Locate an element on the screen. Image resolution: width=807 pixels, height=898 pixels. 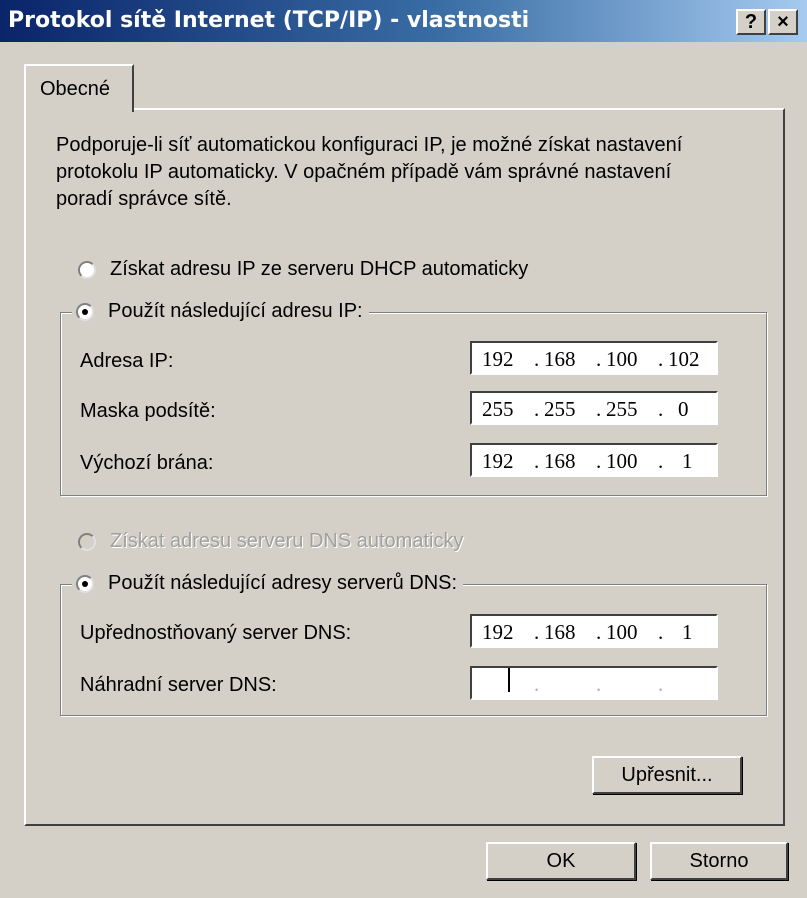
cancel-button: Storno is located at coordinates (719, 861).